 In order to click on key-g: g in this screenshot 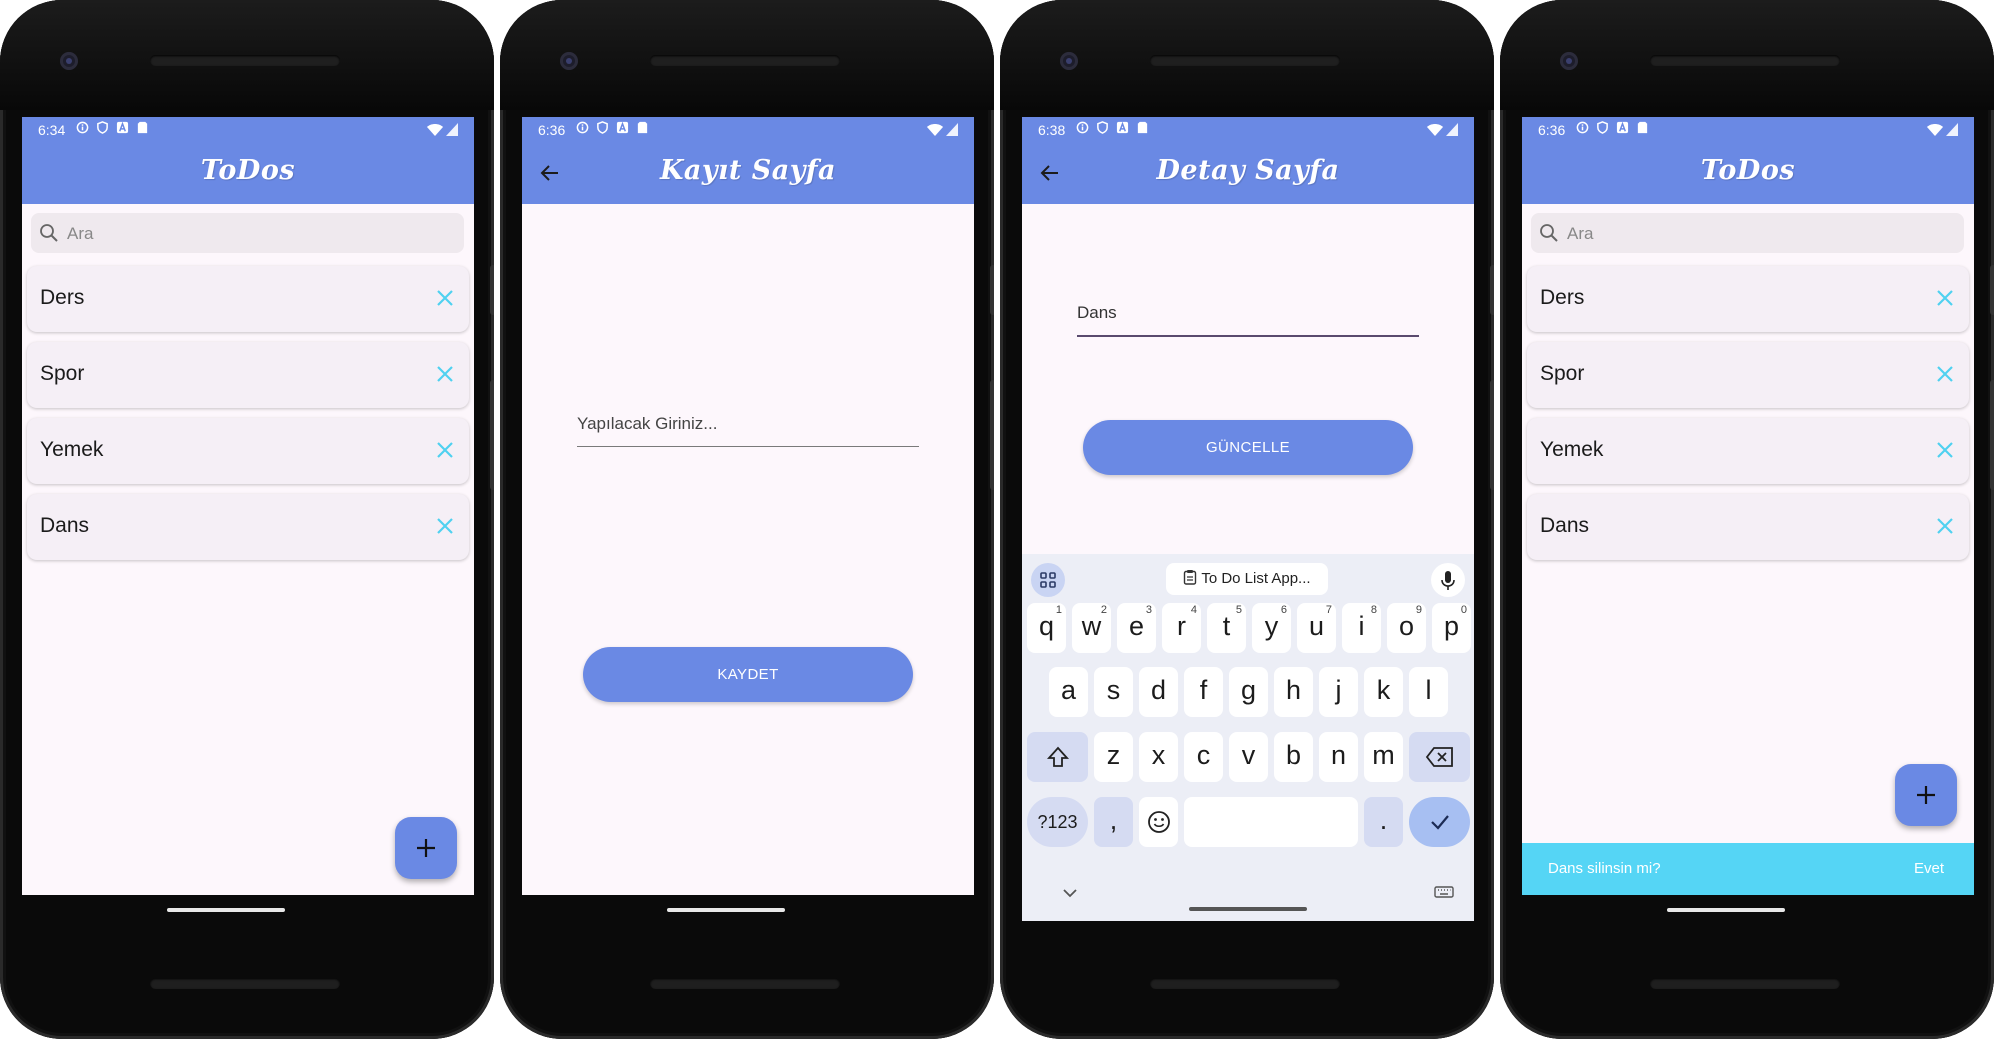, I will do `click(1248, 692)`.